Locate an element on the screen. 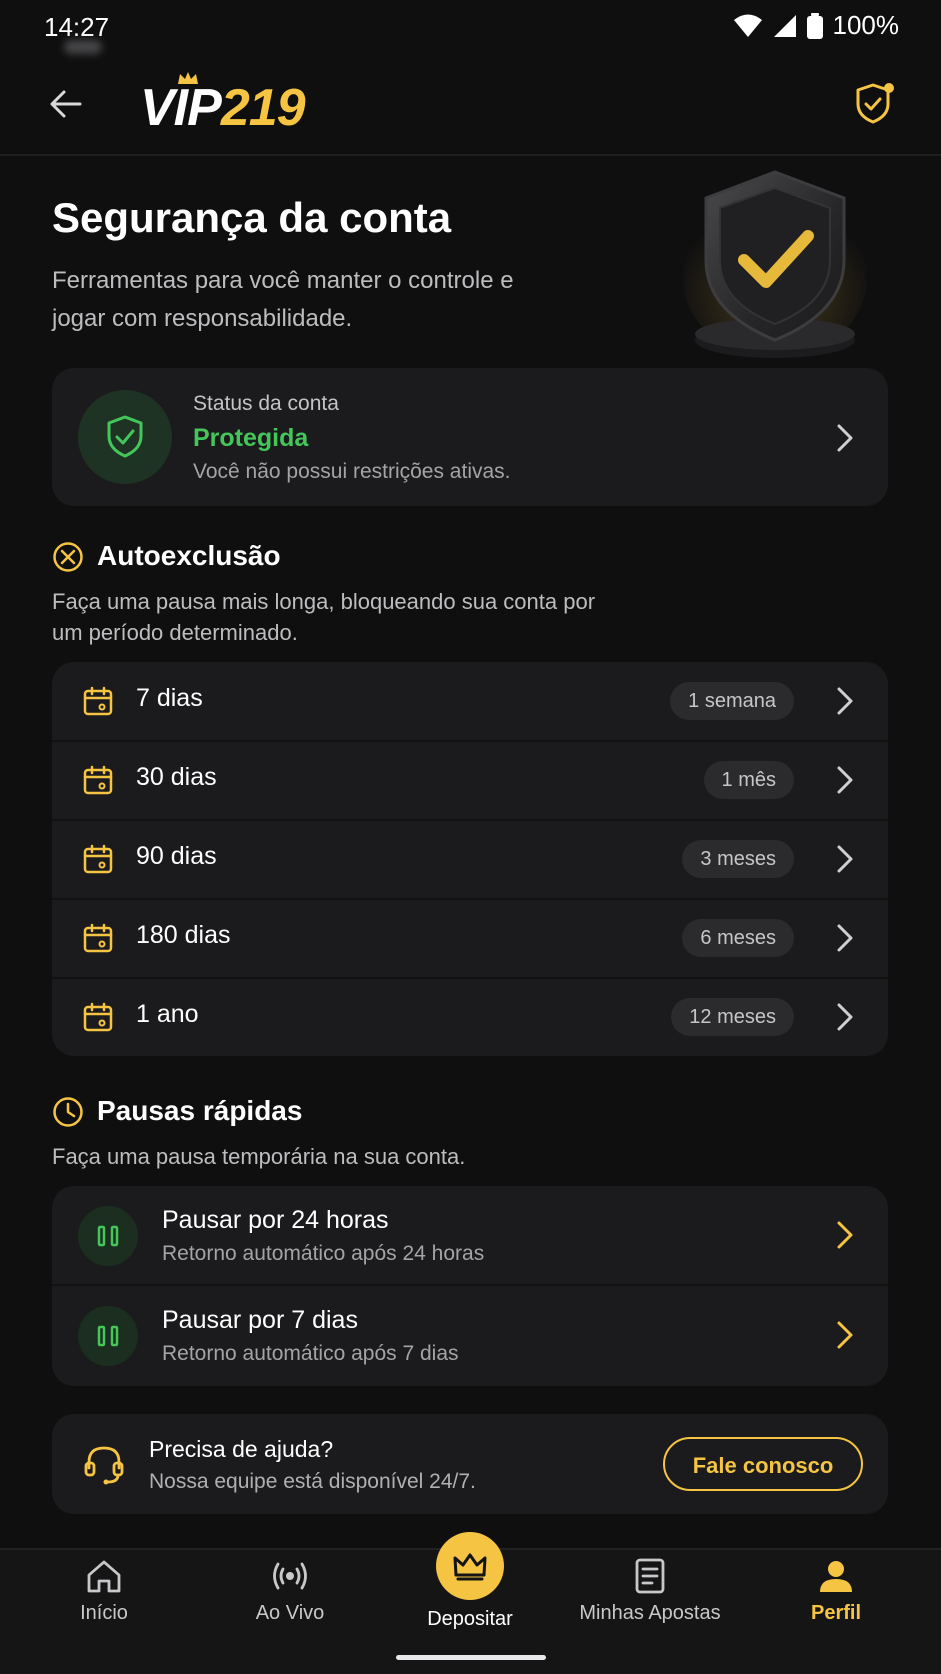  nav-item-perfil: Perfil is located at coordinates (836, 1590).